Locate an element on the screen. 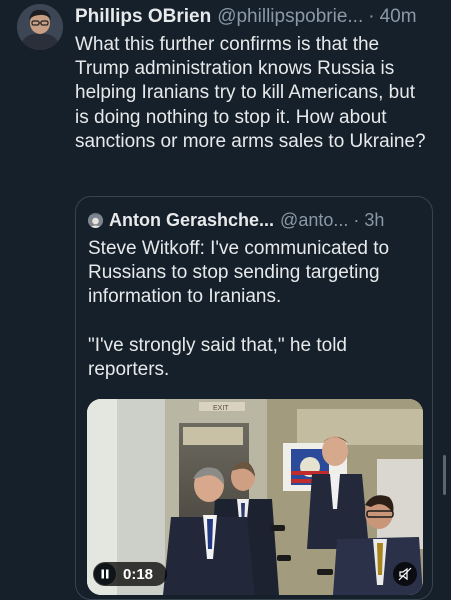 The width and height of the screenshot is (451, 600). scrollbar is located at coordinates (444, 475).